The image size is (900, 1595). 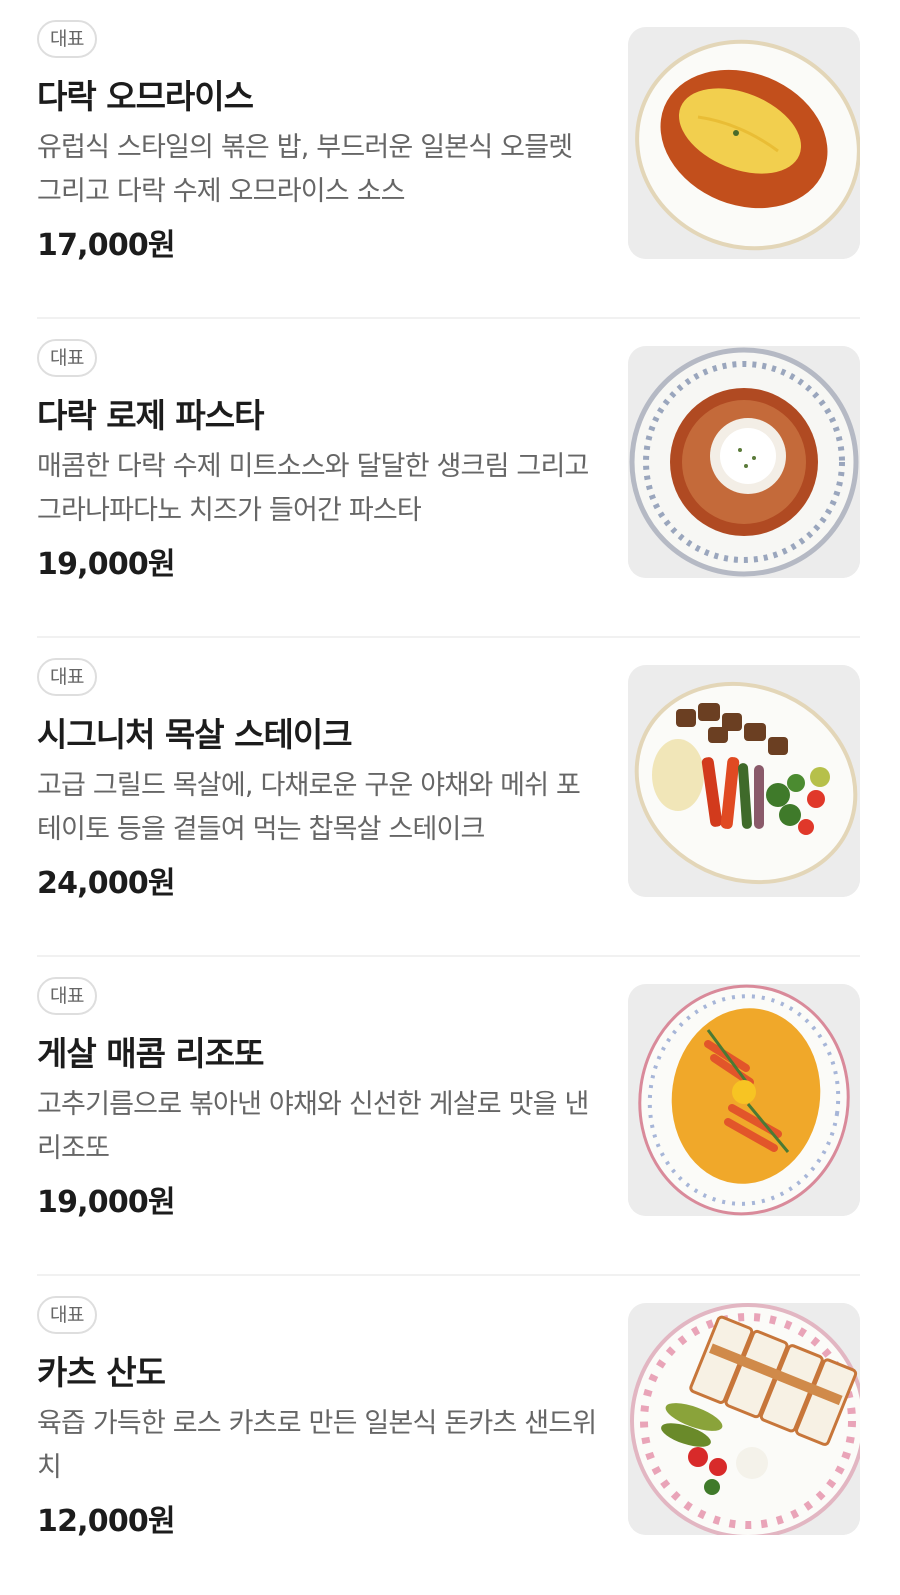 What do you see at coordinates (744, 462) in the screenshot?
I see `rose-pasta-photo` at bounding box center [744, 462].